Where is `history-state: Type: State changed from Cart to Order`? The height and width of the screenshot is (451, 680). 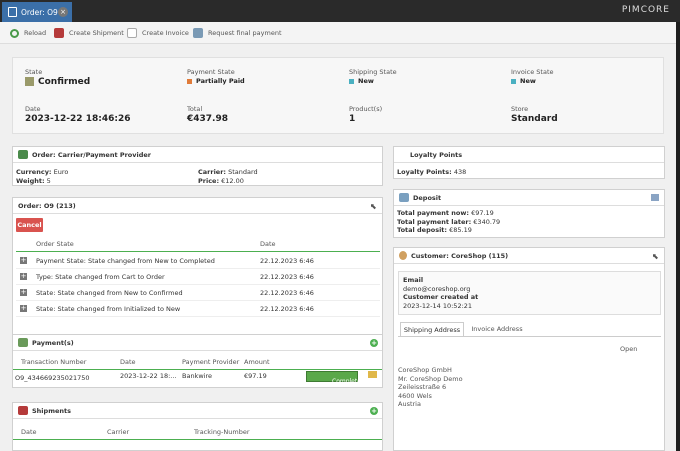
history-state: Type: State changed from Cart to Order is located at coordinates (100, 277).